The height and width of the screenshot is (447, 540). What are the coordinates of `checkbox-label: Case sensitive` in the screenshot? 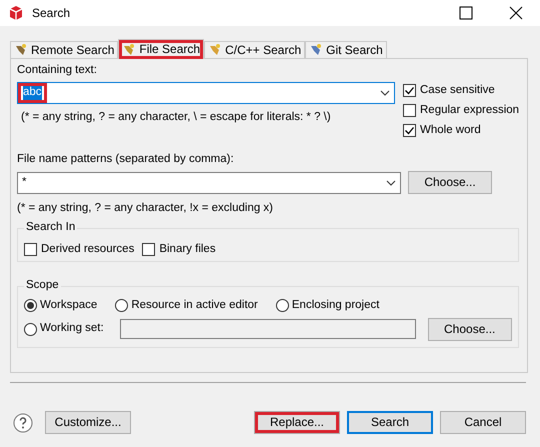 It's located at (457, 91).